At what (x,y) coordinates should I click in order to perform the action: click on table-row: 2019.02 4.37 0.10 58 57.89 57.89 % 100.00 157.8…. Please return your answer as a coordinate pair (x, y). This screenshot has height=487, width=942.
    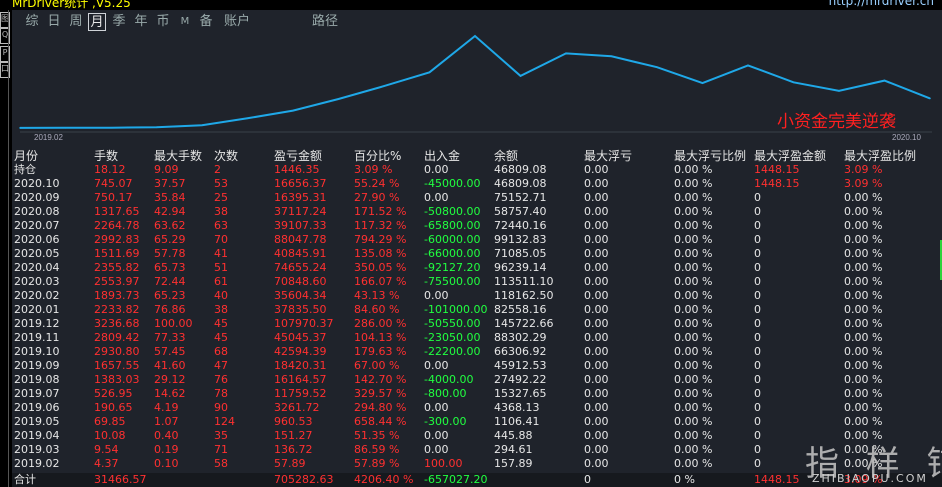
    Looking at the image, I should click on (477, 464).